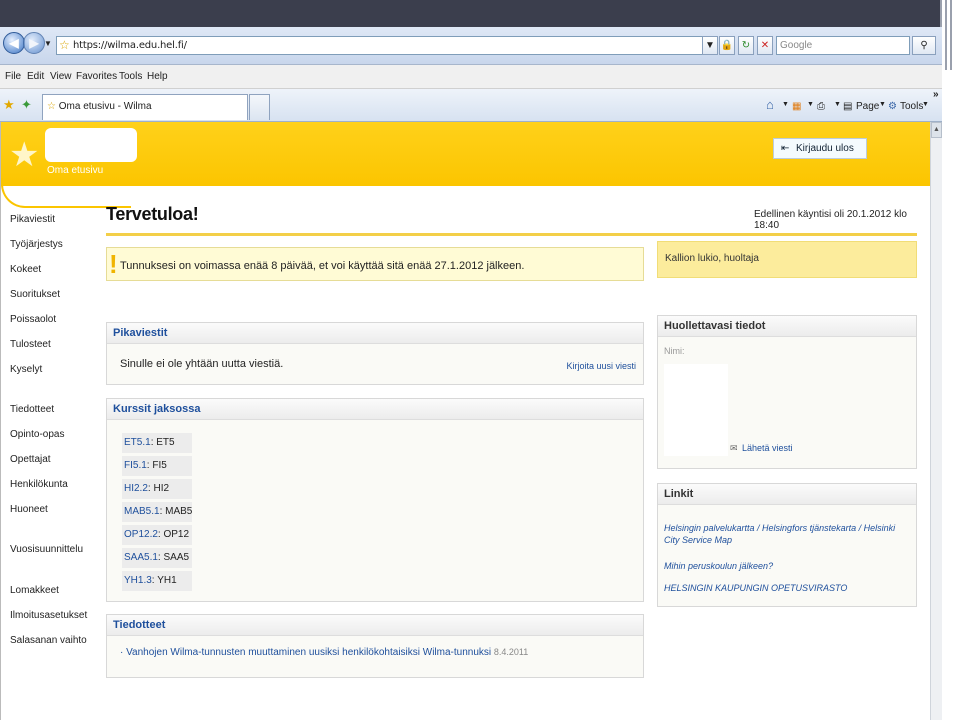 Image resolution: width=960 pixels, height=720 pixels. I want to click on home-dropdown-icon: ▼, so click(785, 104).